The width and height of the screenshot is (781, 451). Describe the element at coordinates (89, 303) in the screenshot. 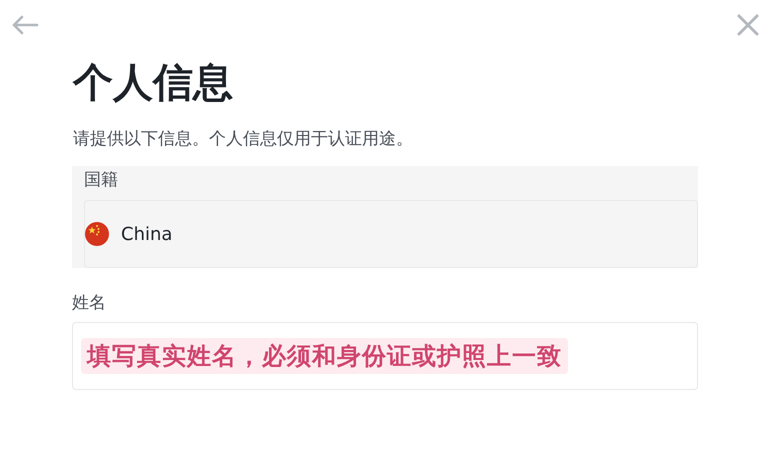

I see `field-label: 姓名` at that location.